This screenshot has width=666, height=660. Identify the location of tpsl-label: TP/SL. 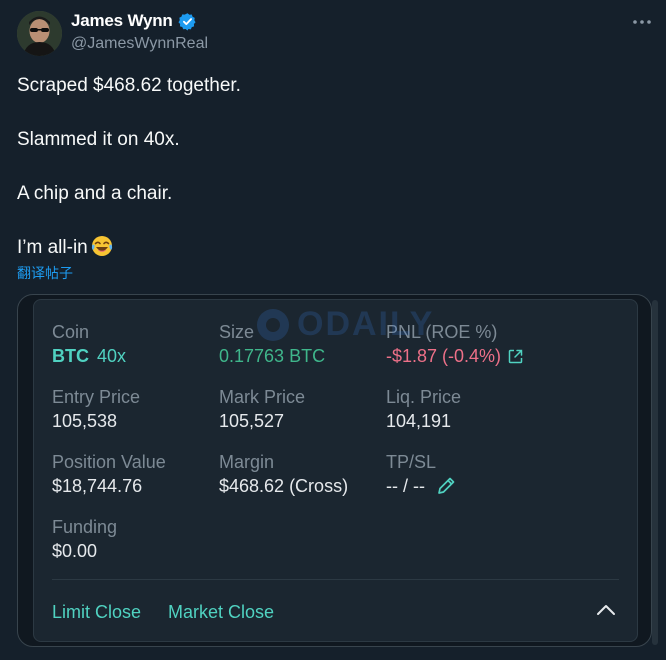
(411, 462).